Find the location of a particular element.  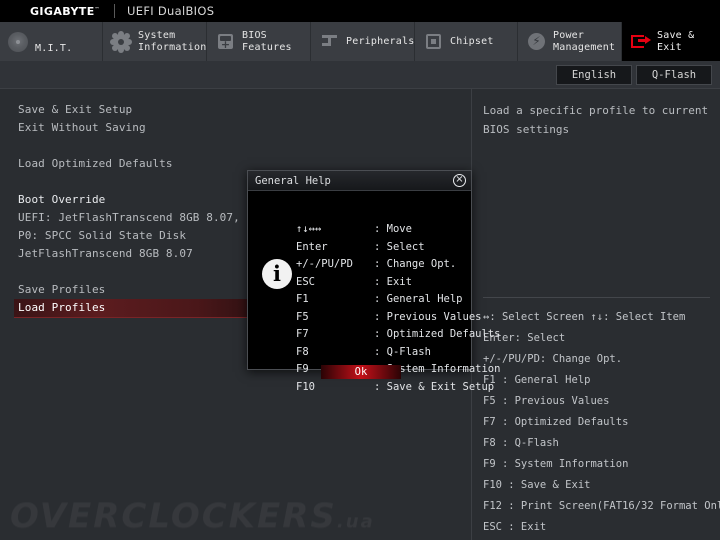

tab-power-management-label: Power Management is located at coordinates (584, 41).